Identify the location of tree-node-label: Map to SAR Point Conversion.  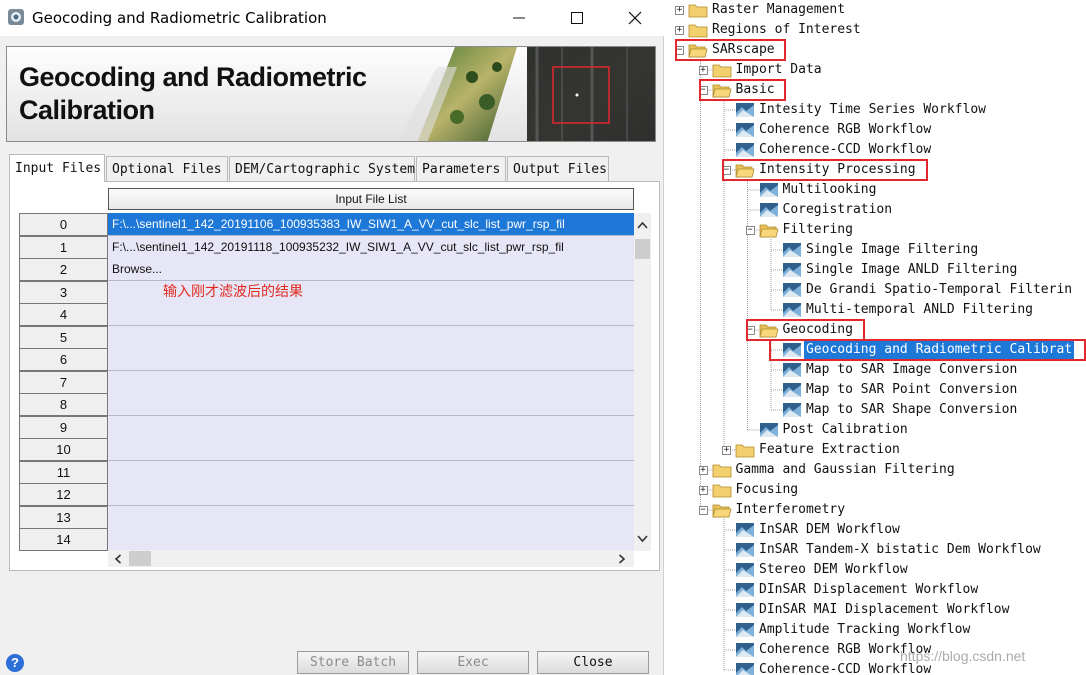
(911, 390).